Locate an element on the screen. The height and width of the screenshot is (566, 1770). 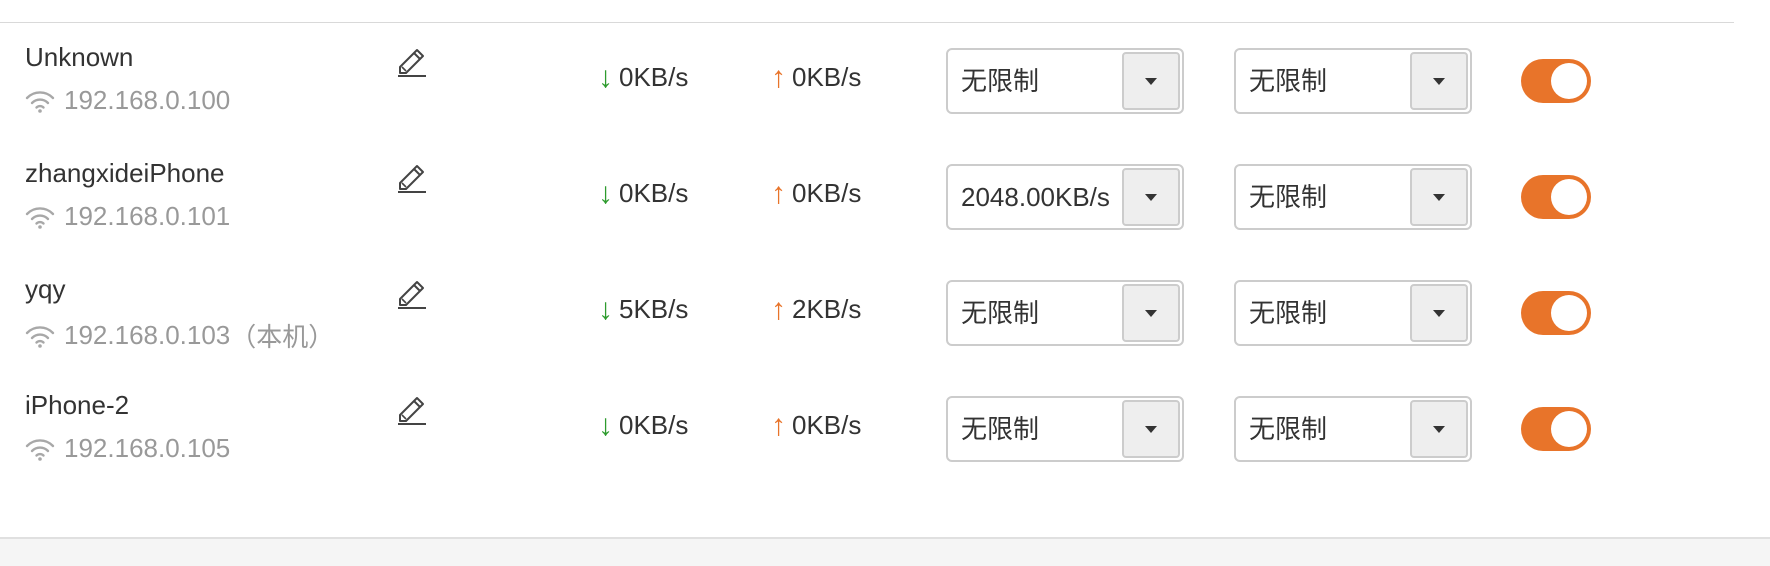
upload-rate-value: 2KB/s is located at coordinates (827, 309).